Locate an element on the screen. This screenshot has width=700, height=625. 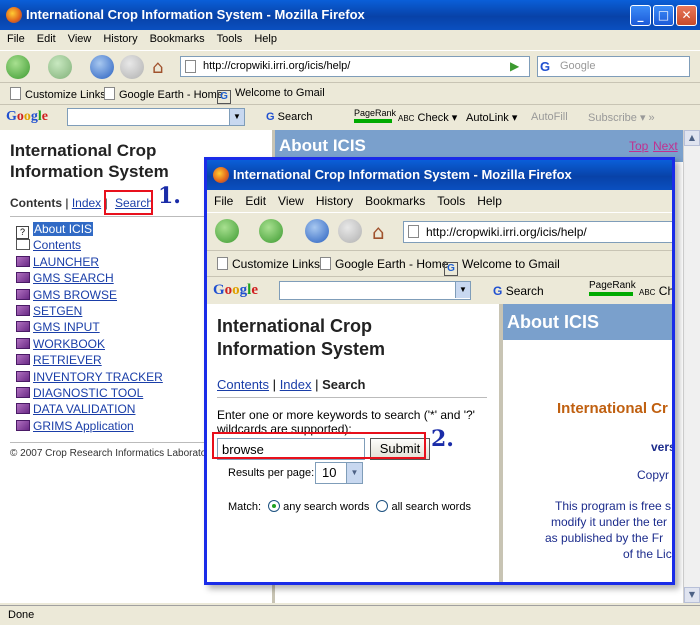
tree-item-retriever: RETRIEVER is located at coordinates (89, 361).